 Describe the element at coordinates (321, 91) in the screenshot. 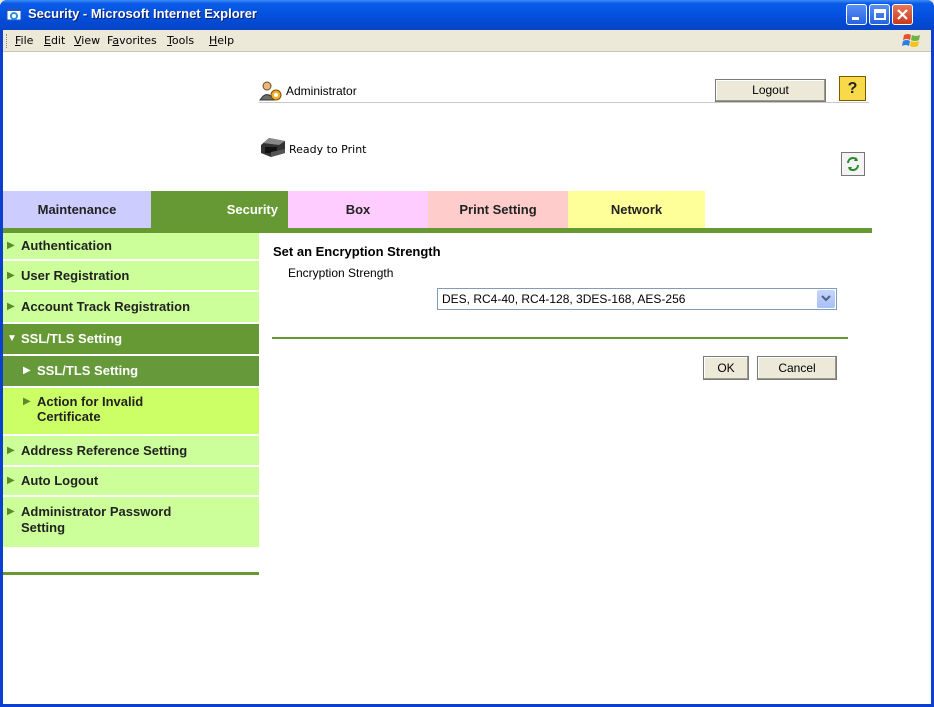

I see `user-name: Administrator` at that location.